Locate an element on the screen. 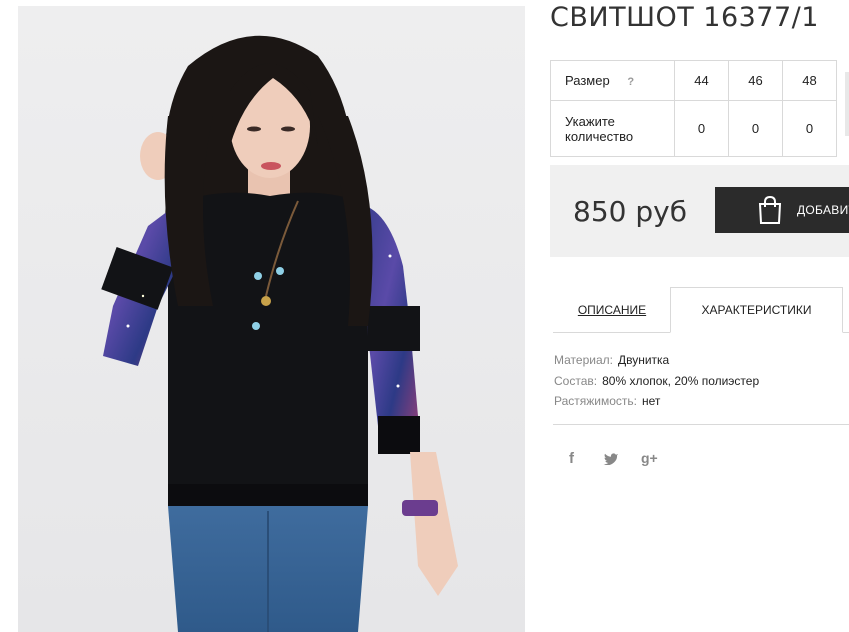  side-panel-edge is located at coordinates (847, 104).